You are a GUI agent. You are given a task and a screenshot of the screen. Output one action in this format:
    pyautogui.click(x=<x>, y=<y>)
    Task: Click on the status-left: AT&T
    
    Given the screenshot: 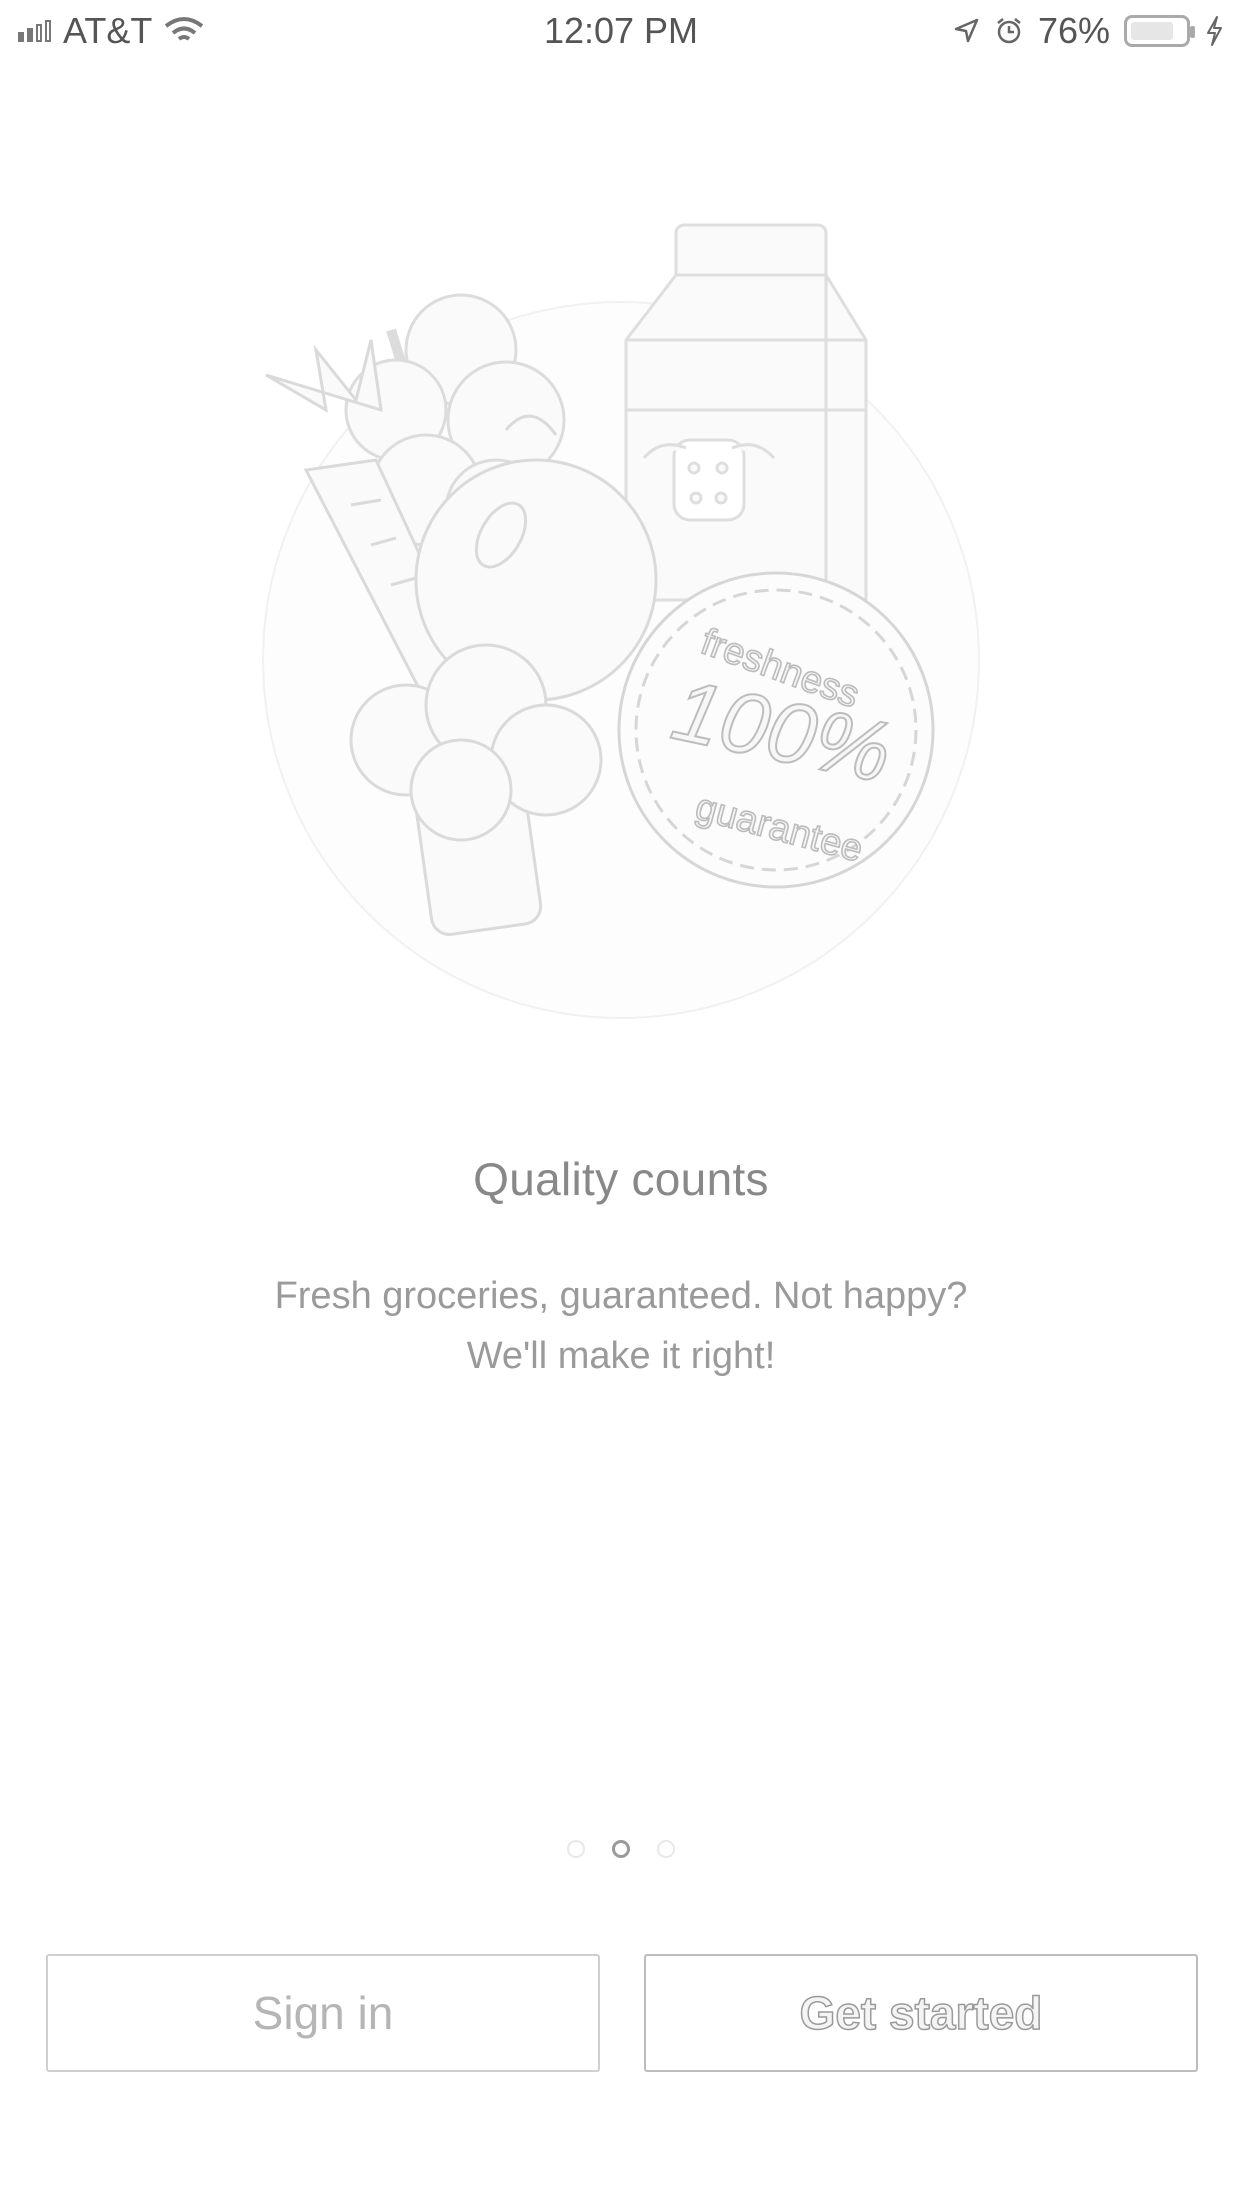 What is the action you would take?
    pyautogui.click(x=102, y=31)
    